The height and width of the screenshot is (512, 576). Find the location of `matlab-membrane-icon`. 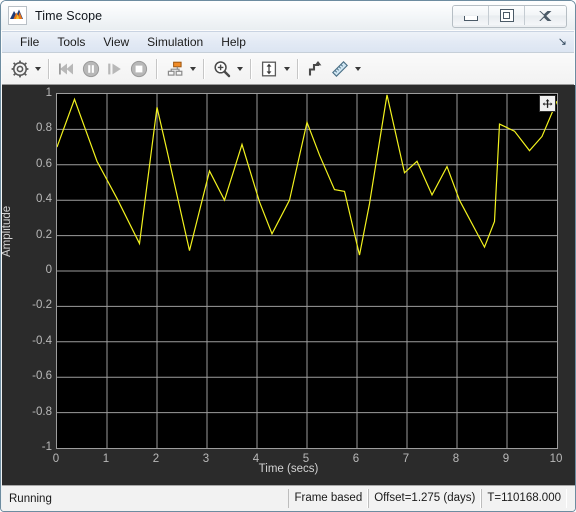

matlab-membrane-icon is located at coordinates (17, 15).